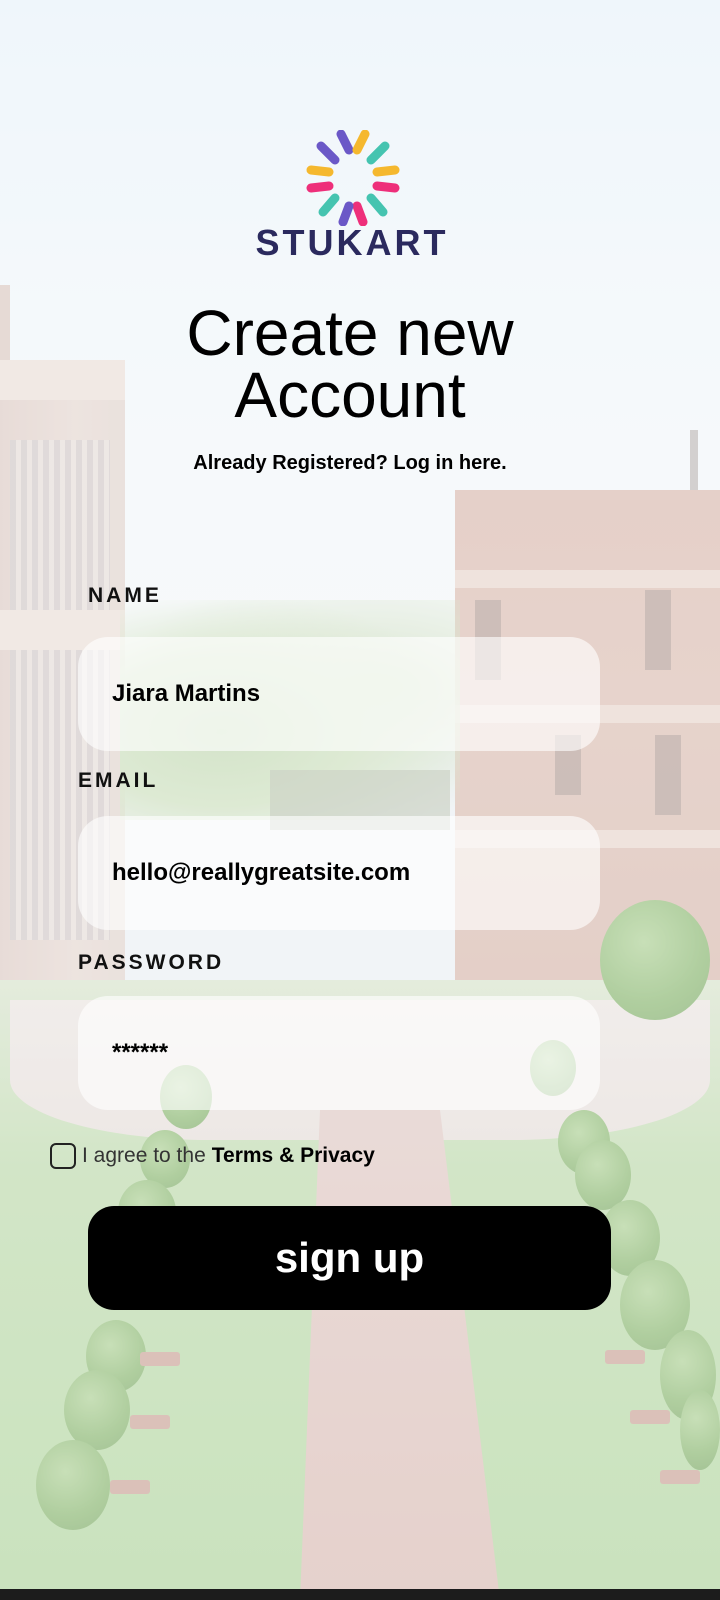  I want to click on login-link: Already Registered? Log in here., so click(350, 463).